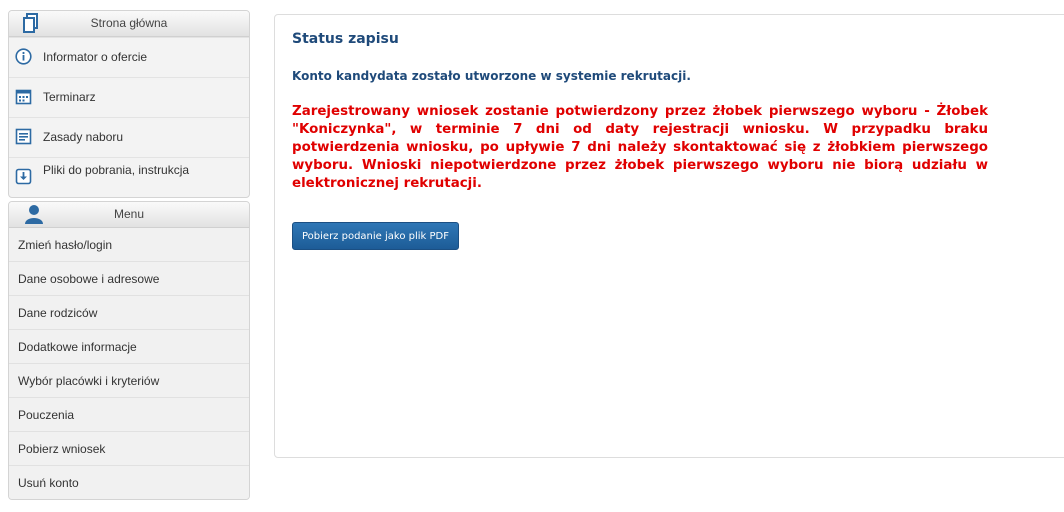 Image resolution: width=1064 pixels, height=512 pixels. What do you see at coordinates (116, 170) in the screenshot?
I see `sidebar-item-label: Pliki do pobrania, instrukcja` at bounding box center [116, 170].